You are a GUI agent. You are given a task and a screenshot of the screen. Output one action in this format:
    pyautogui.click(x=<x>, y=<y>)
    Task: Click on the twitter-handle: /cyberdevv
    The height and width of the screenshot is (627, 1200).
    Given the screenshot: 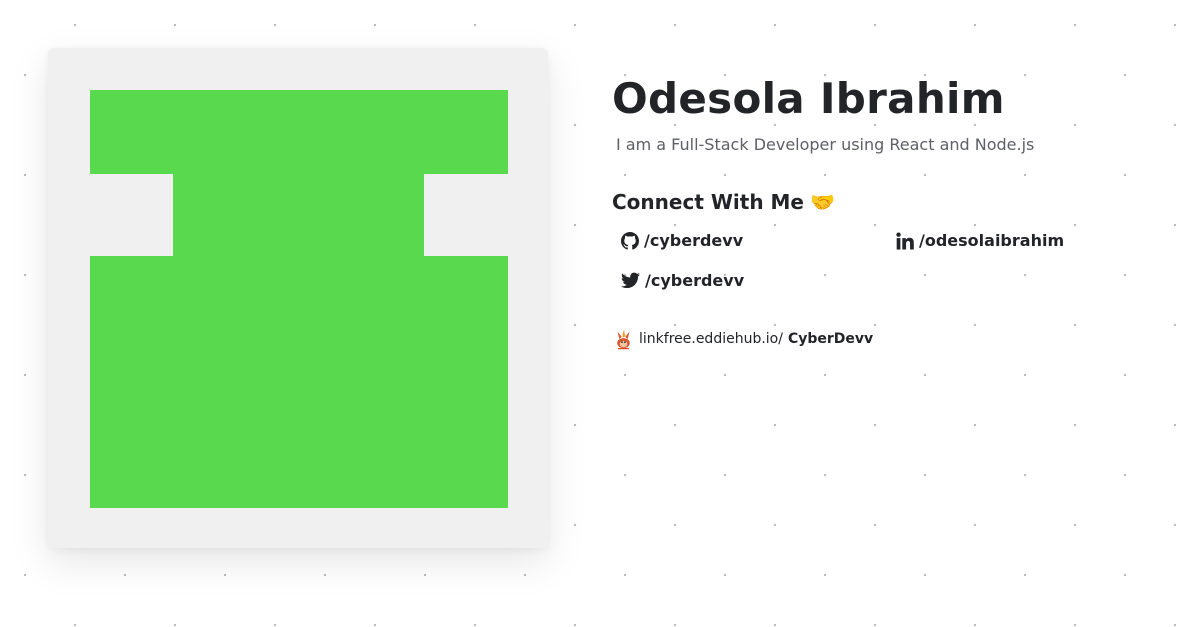 What is the action you would take?
    pyautogui.click(x=695, y=280)
    